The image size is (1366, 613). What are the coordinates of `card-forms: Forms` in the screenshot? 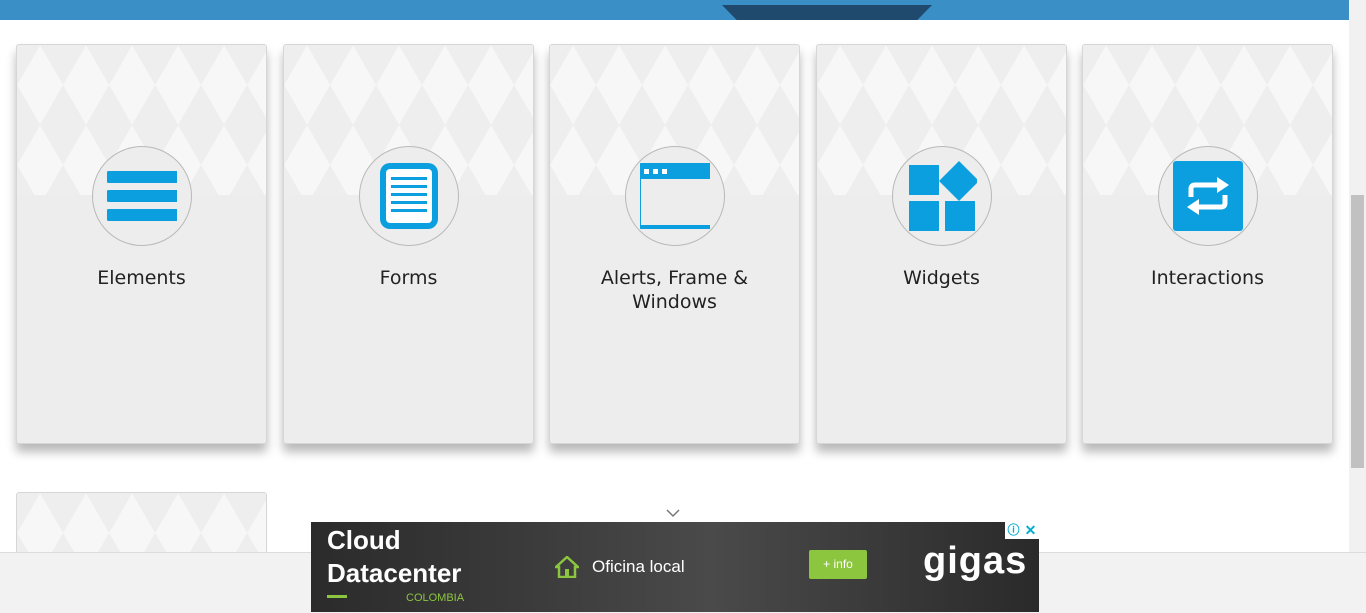 It's located at (408, 244).